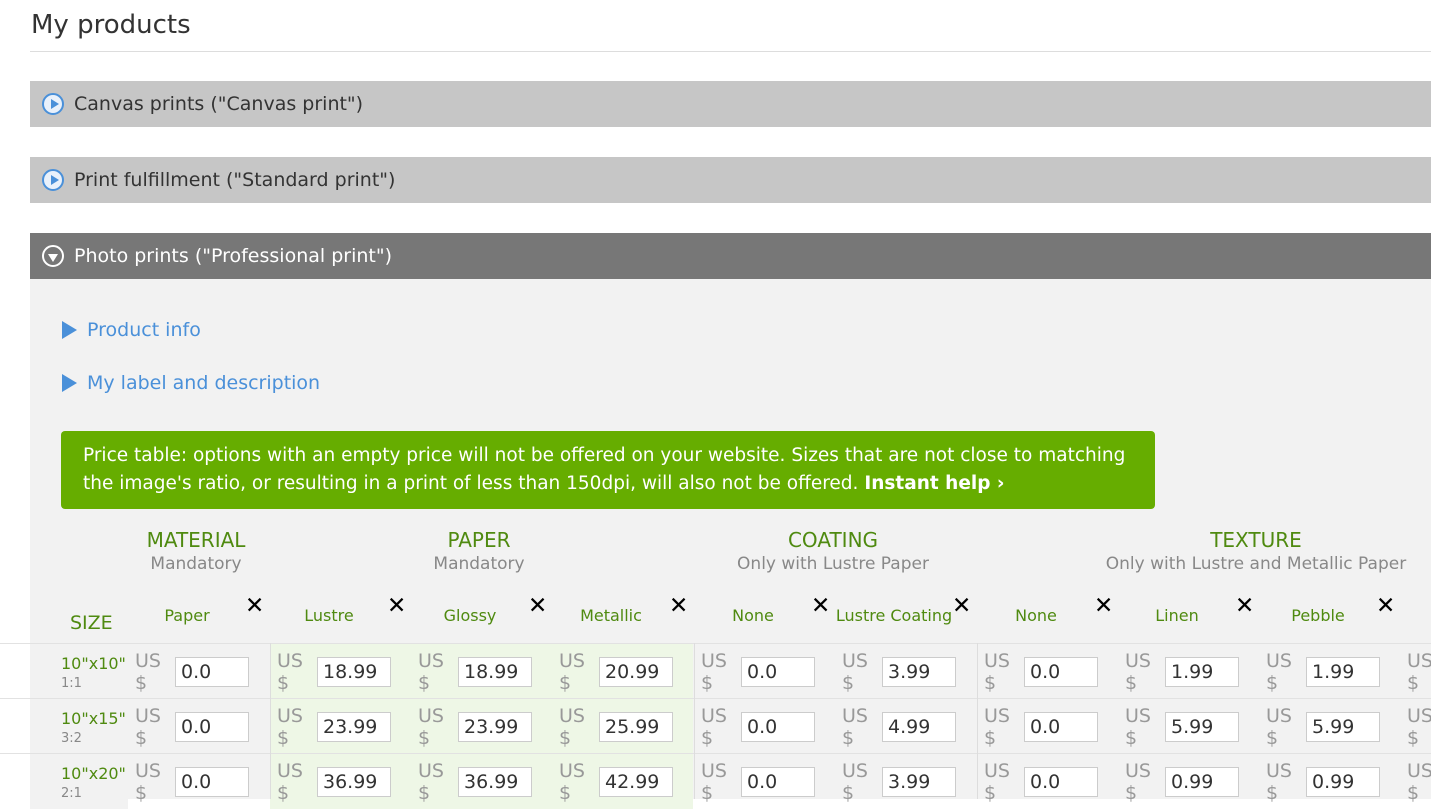 The height and width of the screenshot is (809, 1431). Describe the element at coordinates (730, 104) in the screenshot. I see `accordion-canvas-prints: Canvas prints ("Canvas print")` at that location.